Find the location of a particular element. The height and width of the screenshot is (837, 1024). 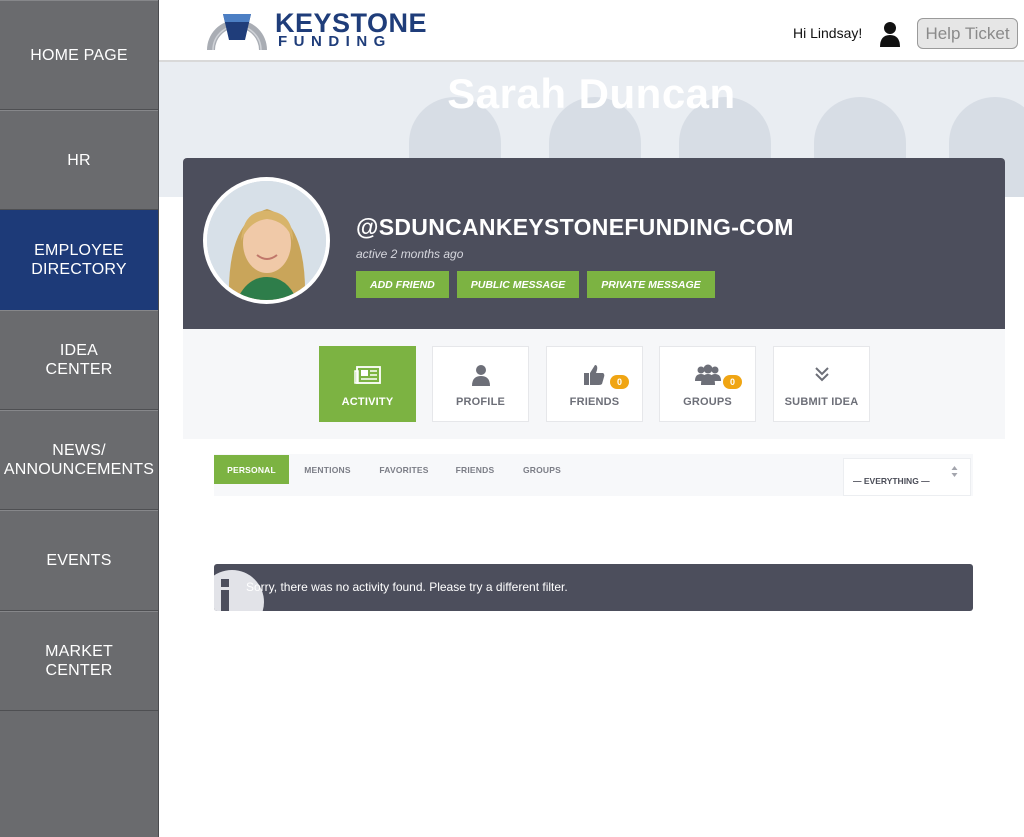

subtab-mentions: MENTIONS is located at coordinates (327, 469).